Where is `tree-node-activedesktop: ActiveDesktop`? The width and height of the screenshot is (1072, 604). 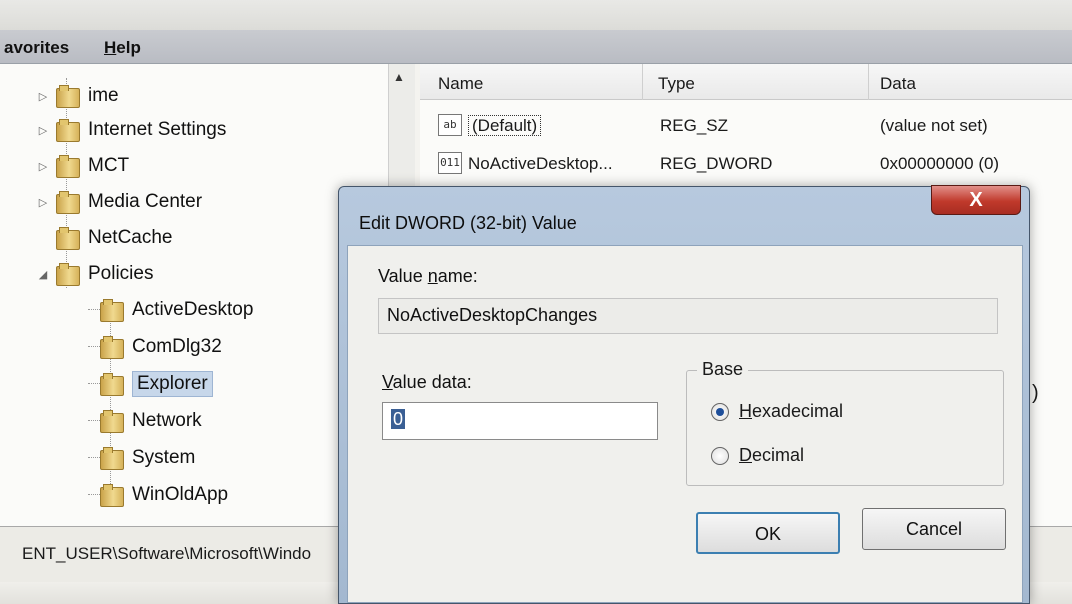 tree-node-activedesktop: ActiveDesktop is located at coordinates (176, 310).